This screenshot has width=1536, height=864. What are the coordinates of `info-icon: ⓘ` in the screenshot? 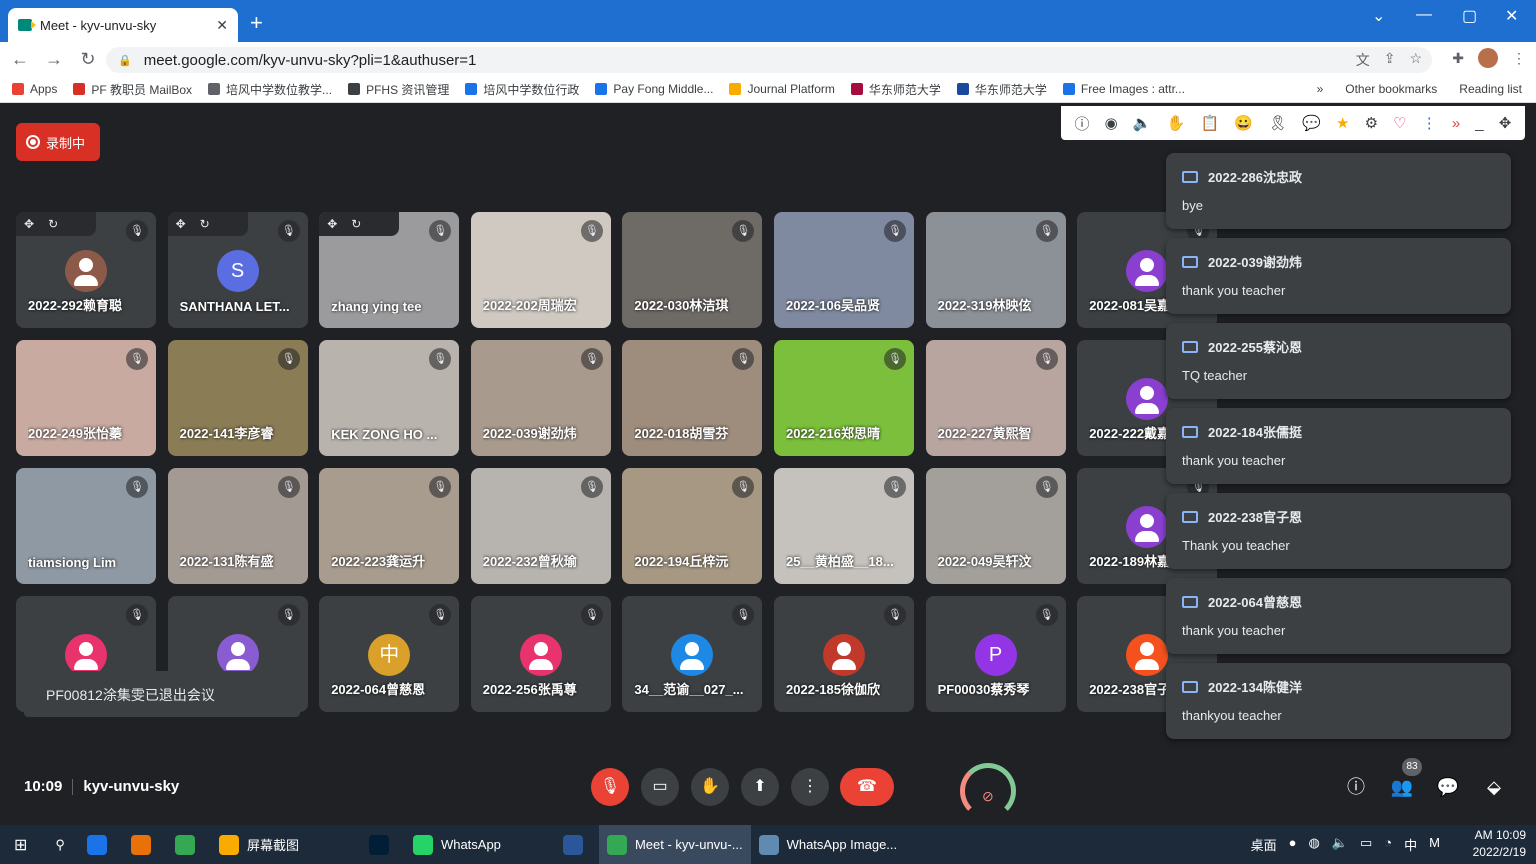 It's located at (1082, 123).